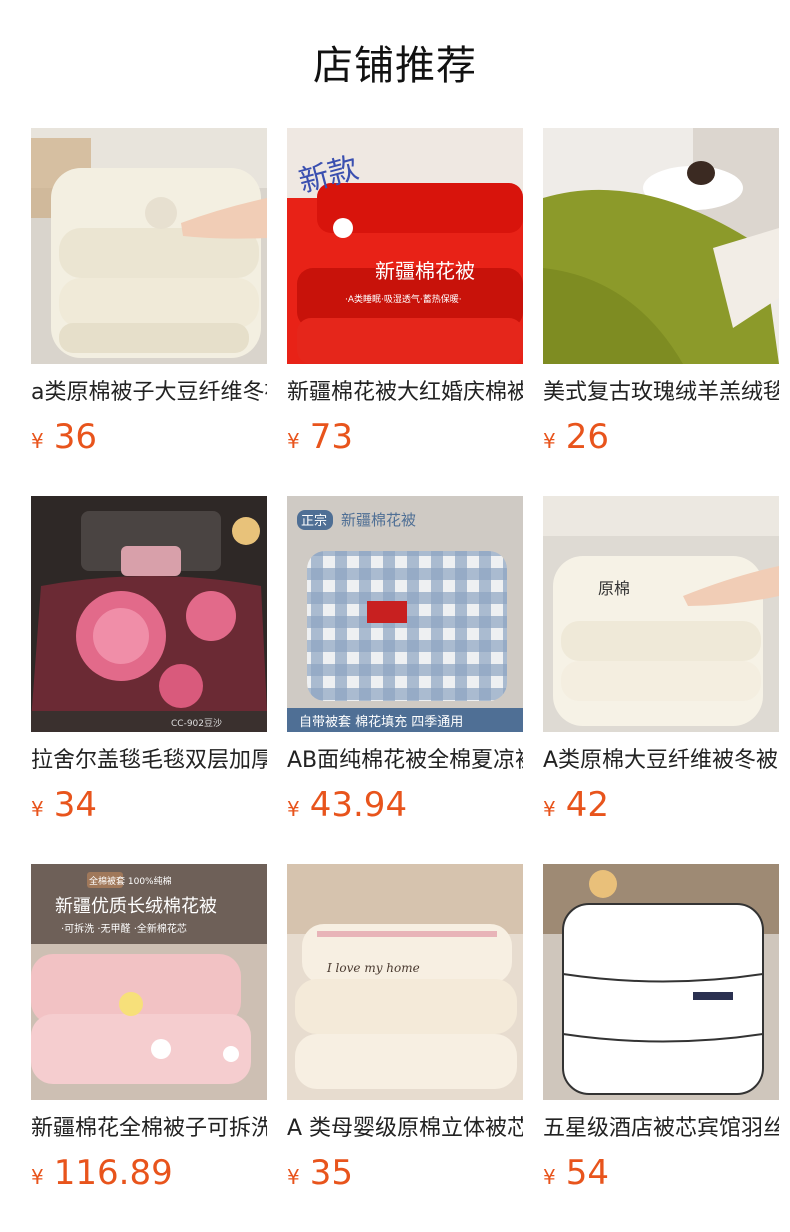 The height and width of the screenshot is (1232, 790). What do you see at coordinates (149, 1129) in the screenshot?
I see `product-name: 新疆棉花全棉被子可拆洗` at bounding box center [149, 1129].